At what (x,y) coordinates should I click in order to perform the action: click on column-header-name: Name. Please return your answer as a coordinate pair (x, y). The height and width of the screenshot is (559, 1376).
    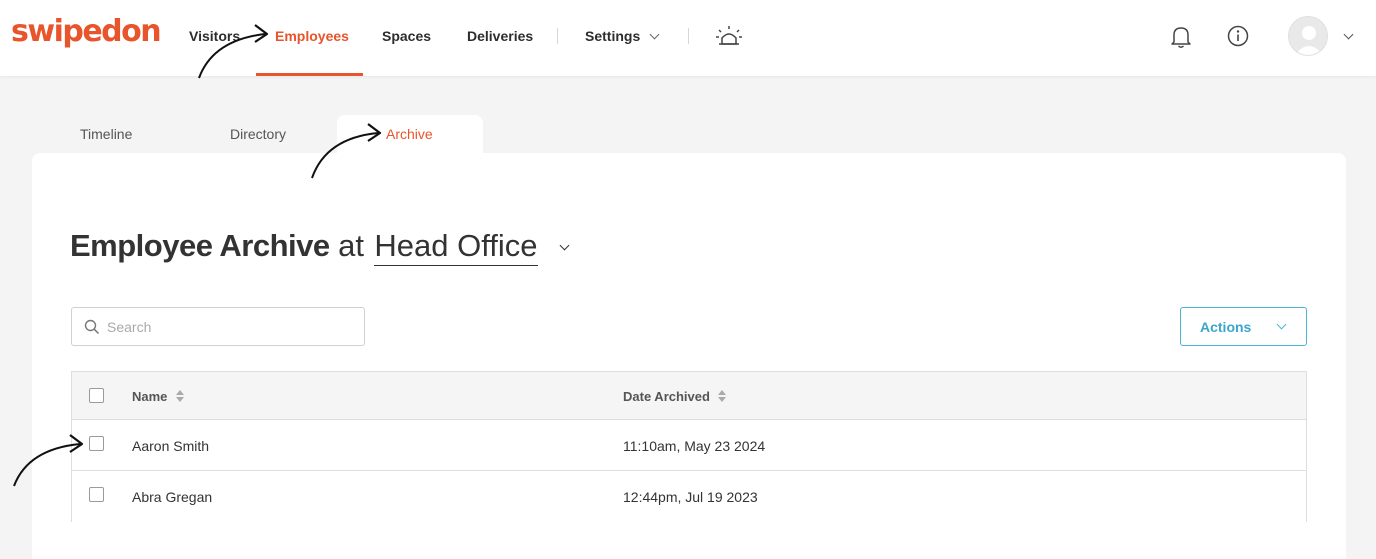
    Looking at the image, I should click on (149, 396).